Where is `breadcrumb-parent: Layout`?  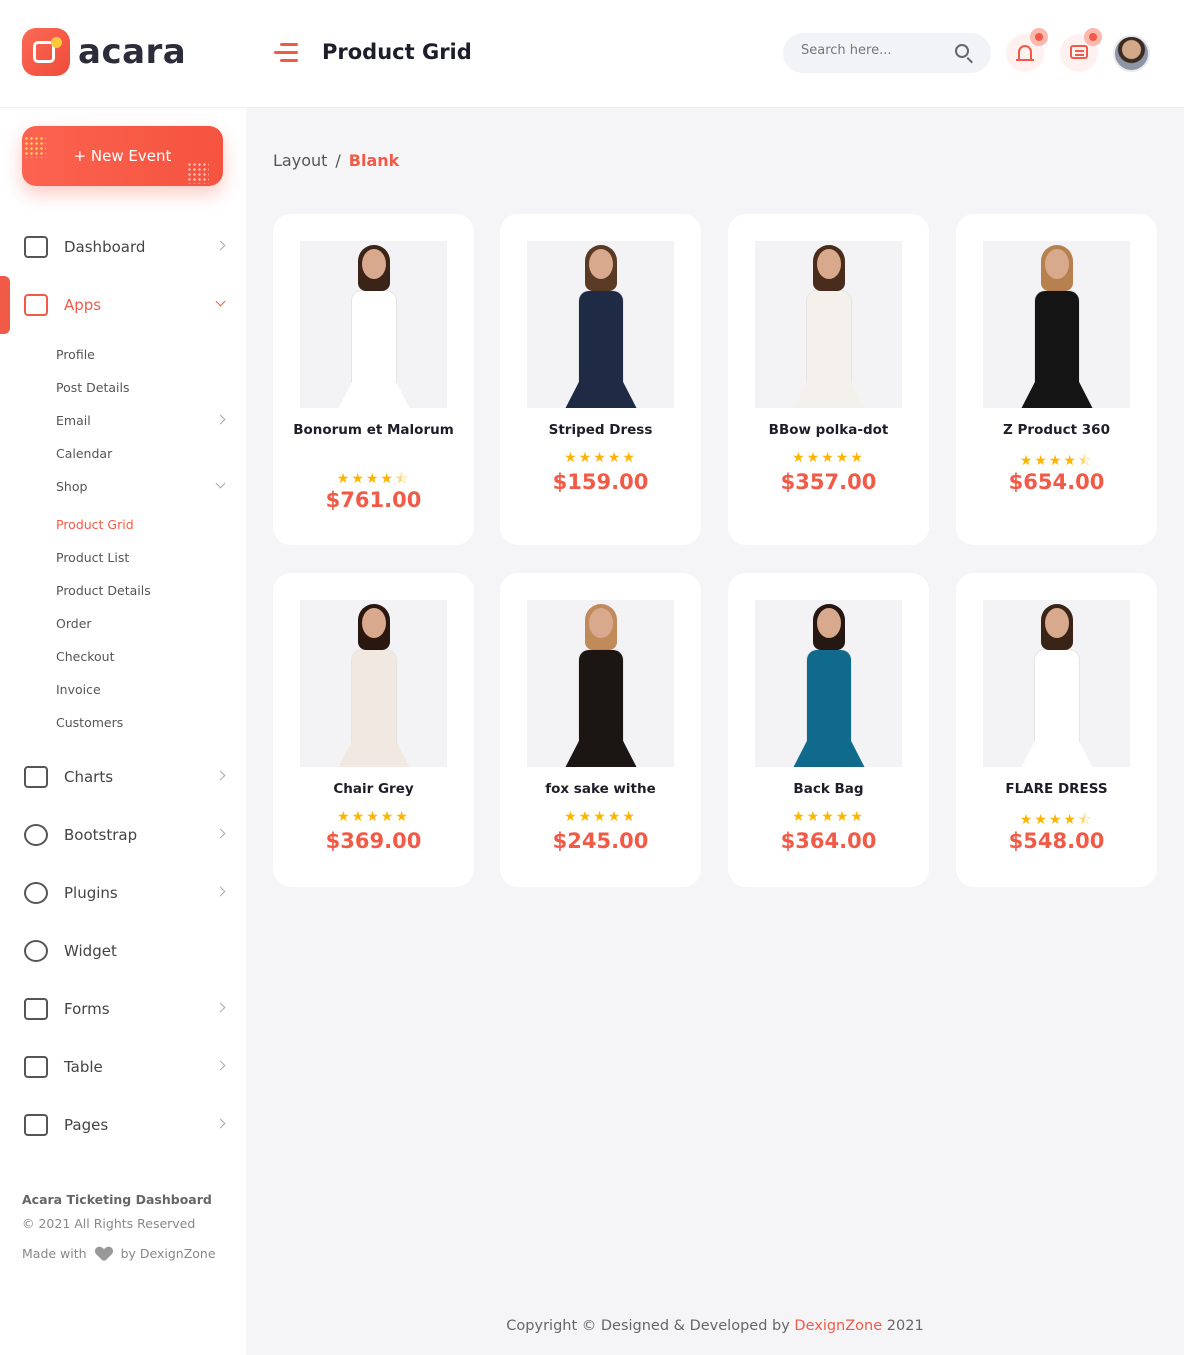
breadcrumb-parent: Layout is located at coordinates (300, 160).